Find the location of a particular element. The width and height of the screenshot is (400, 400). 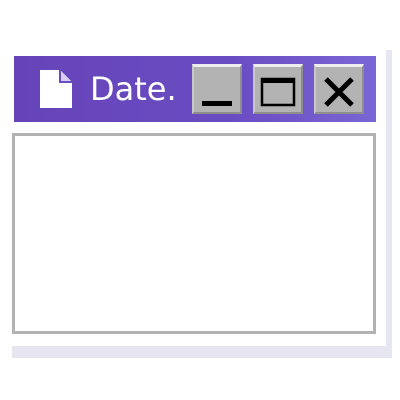

close-button is located at coordinates (339, 89).